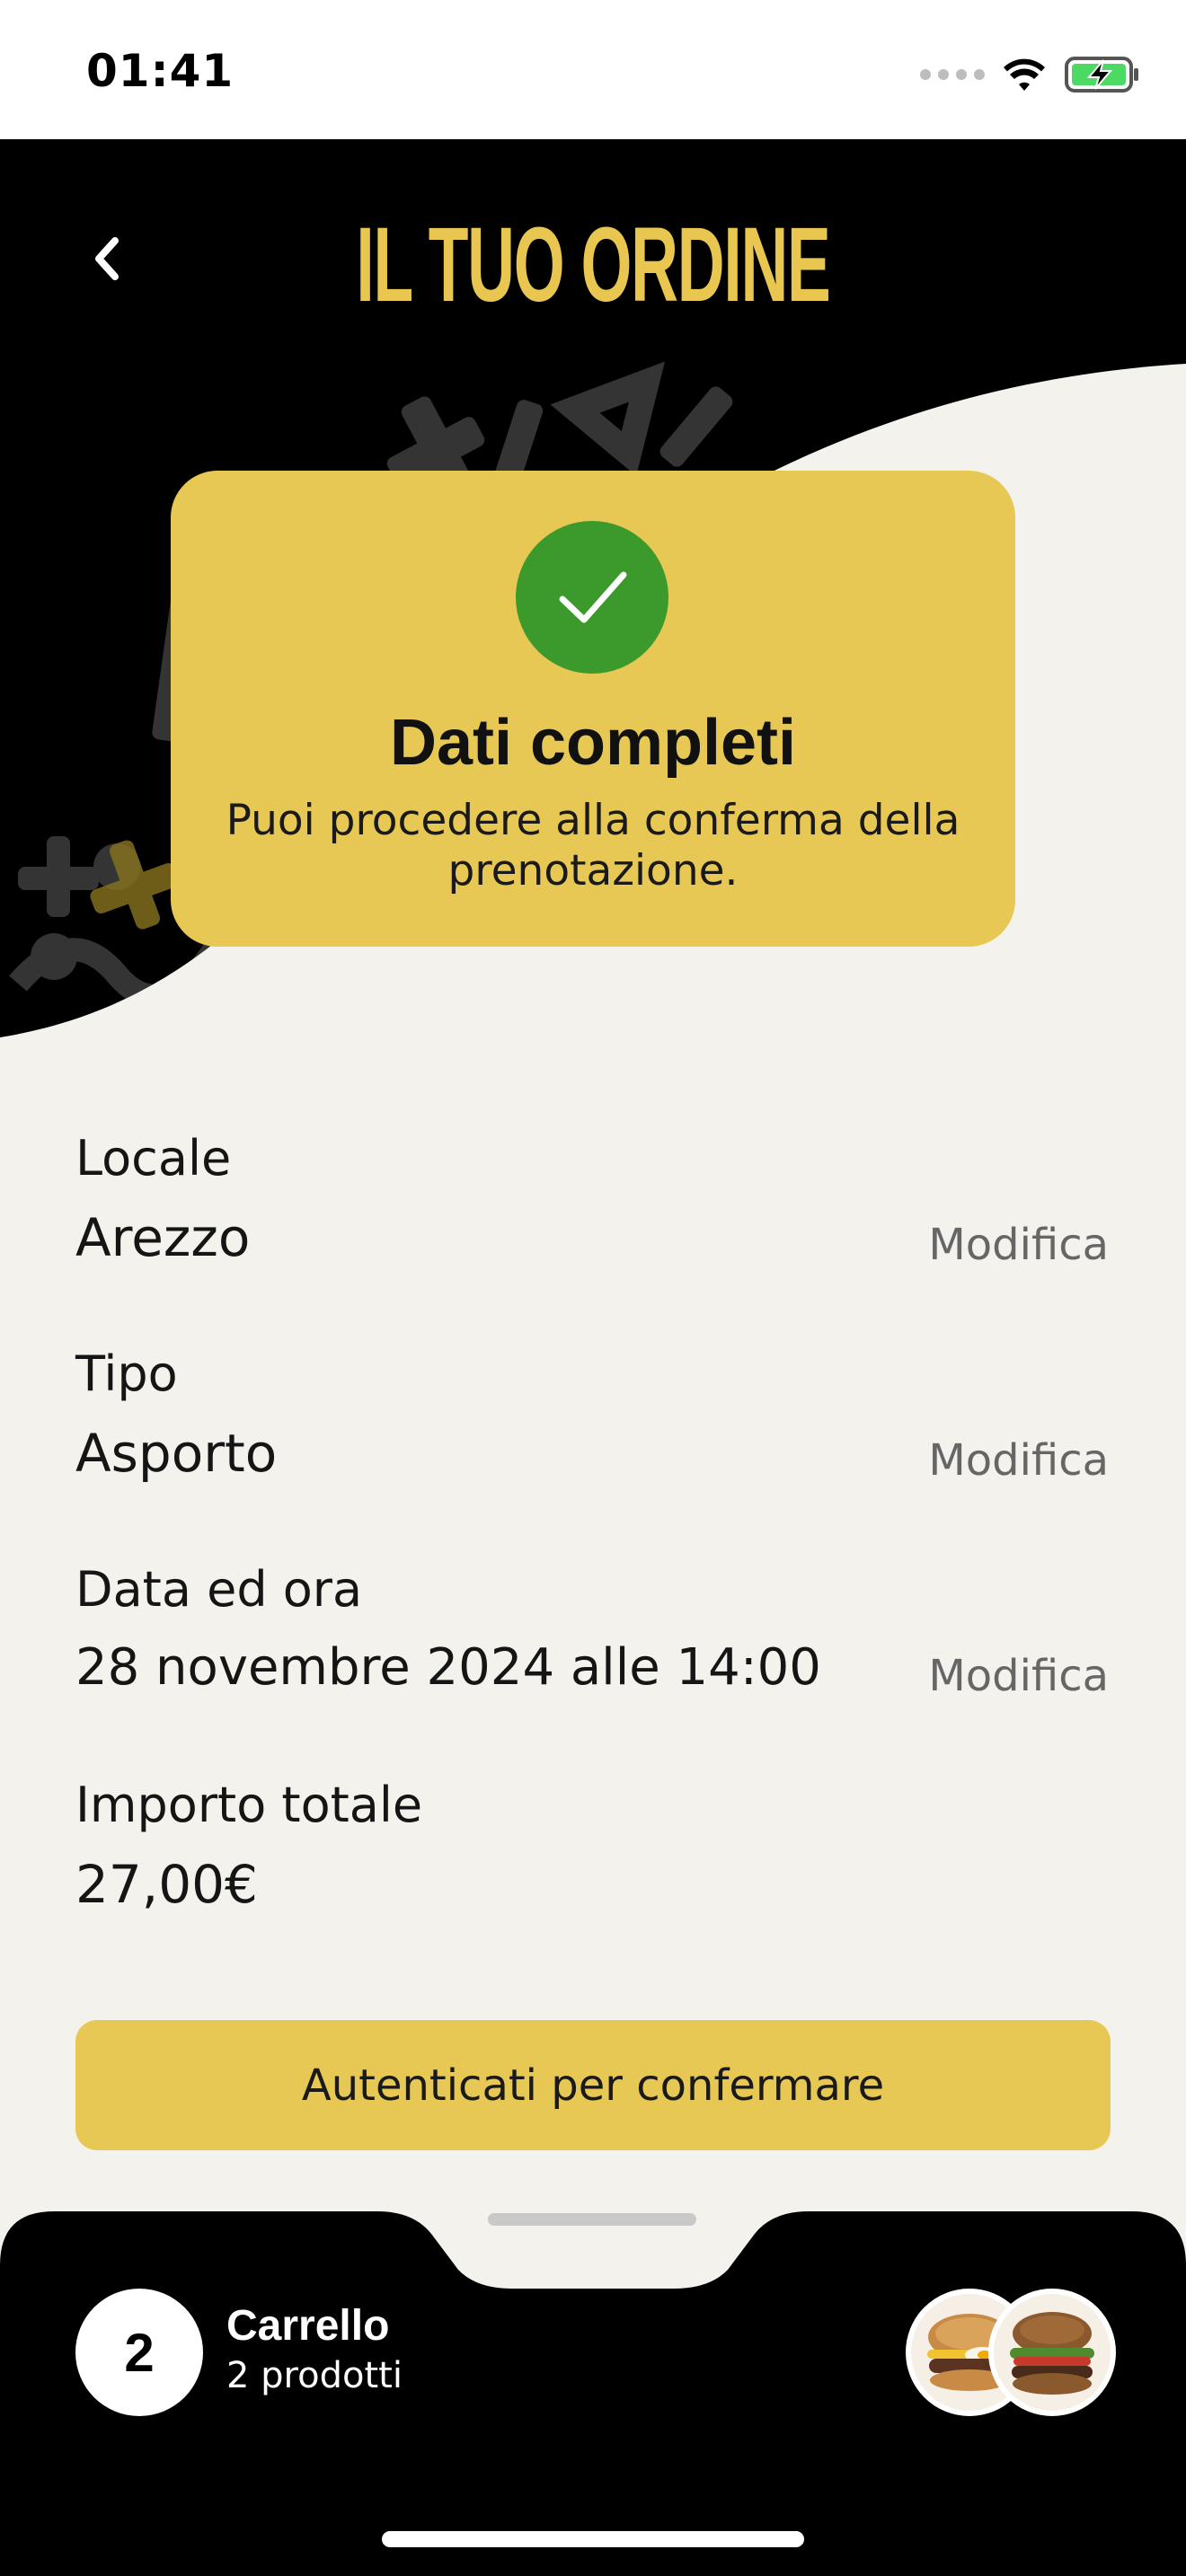 The height and width of the screenshot is (2576, 1186). I want to click on chevron-left-icon, so click(107, 258).